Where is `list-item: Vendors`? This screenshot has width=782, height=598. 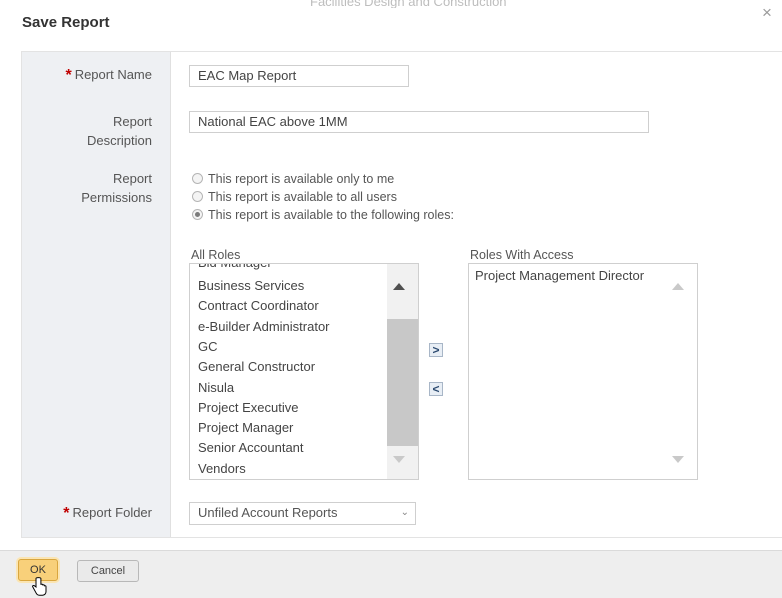
list-item: Vendors is located at coordinates (222, 469).